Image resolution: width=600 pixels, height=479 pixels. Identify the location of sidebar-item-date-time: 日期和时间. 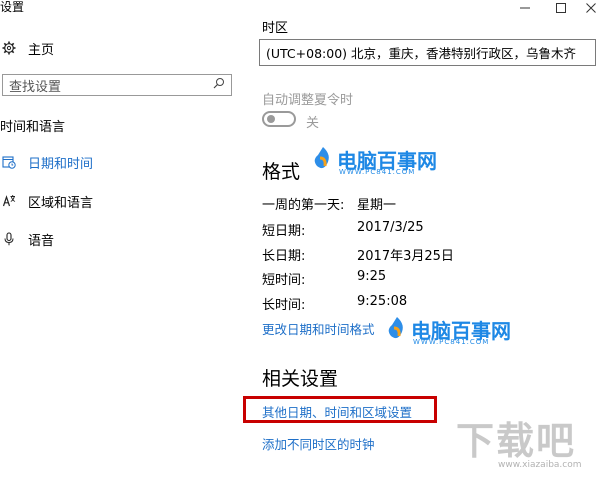
(46, 162).